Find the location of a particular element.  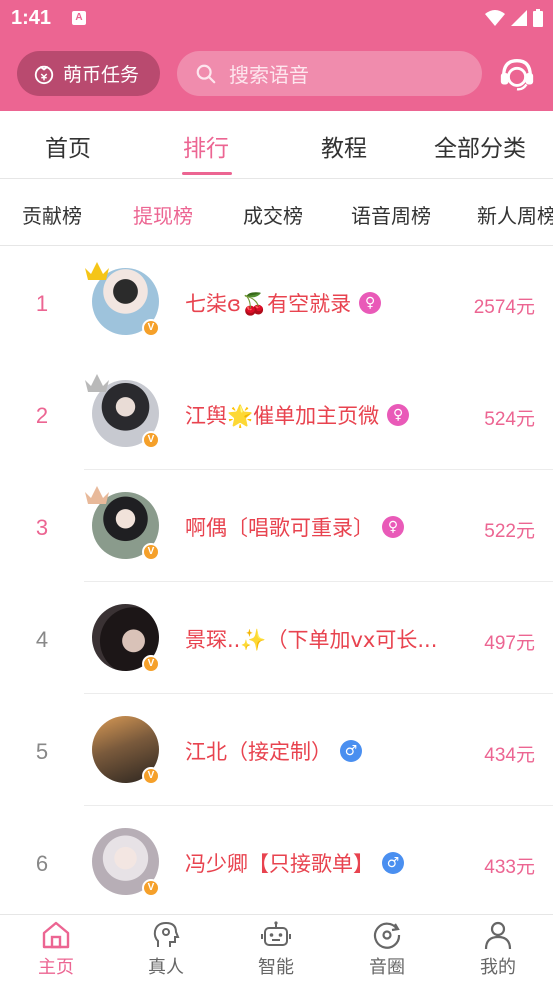

subtab-voice-weekly: 语音周榜 is located at coordinates (391, 214).